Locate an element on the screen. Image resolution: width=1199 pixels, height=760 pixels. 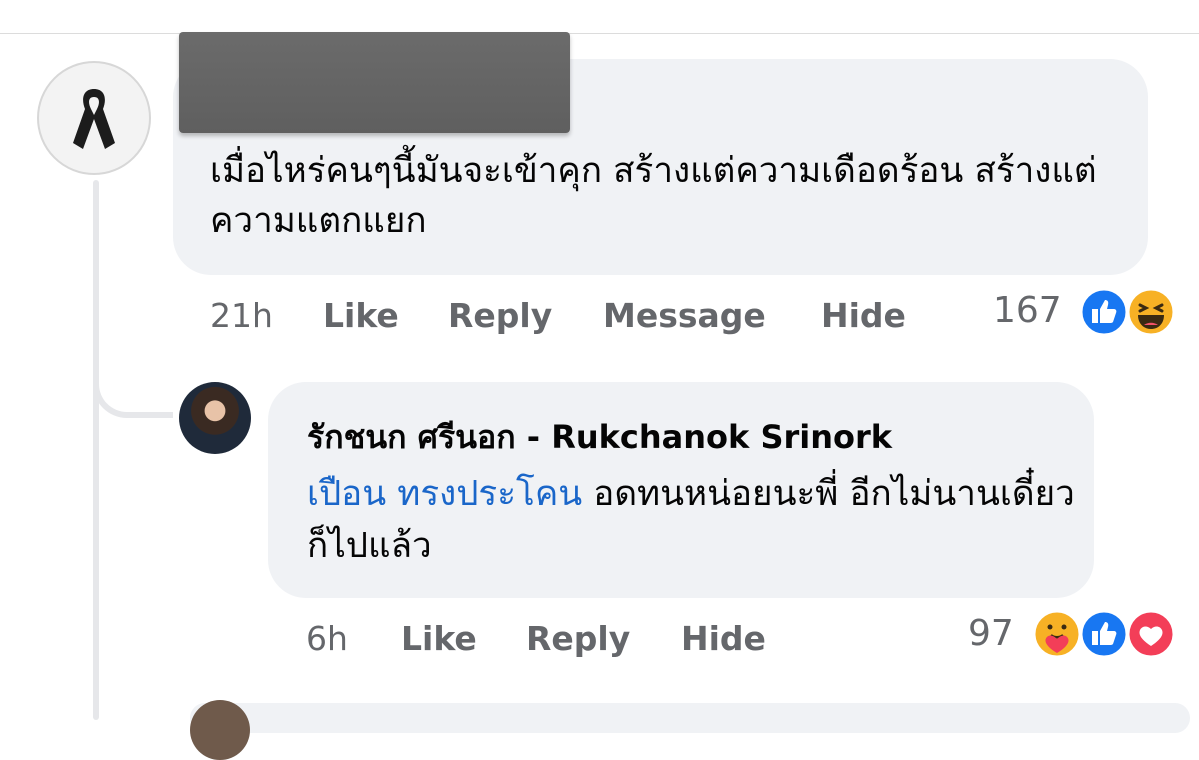
author-name: รักชนก ศรีนอก - Rukchanok Srinork is located at coordinates (599, 437).